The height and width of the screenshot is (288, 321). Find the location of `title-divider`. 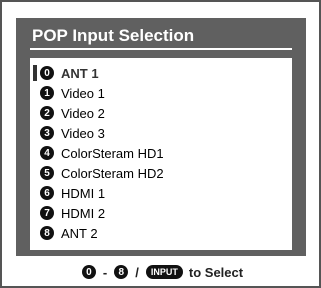

title-divider is located at coordinates (161, 49).